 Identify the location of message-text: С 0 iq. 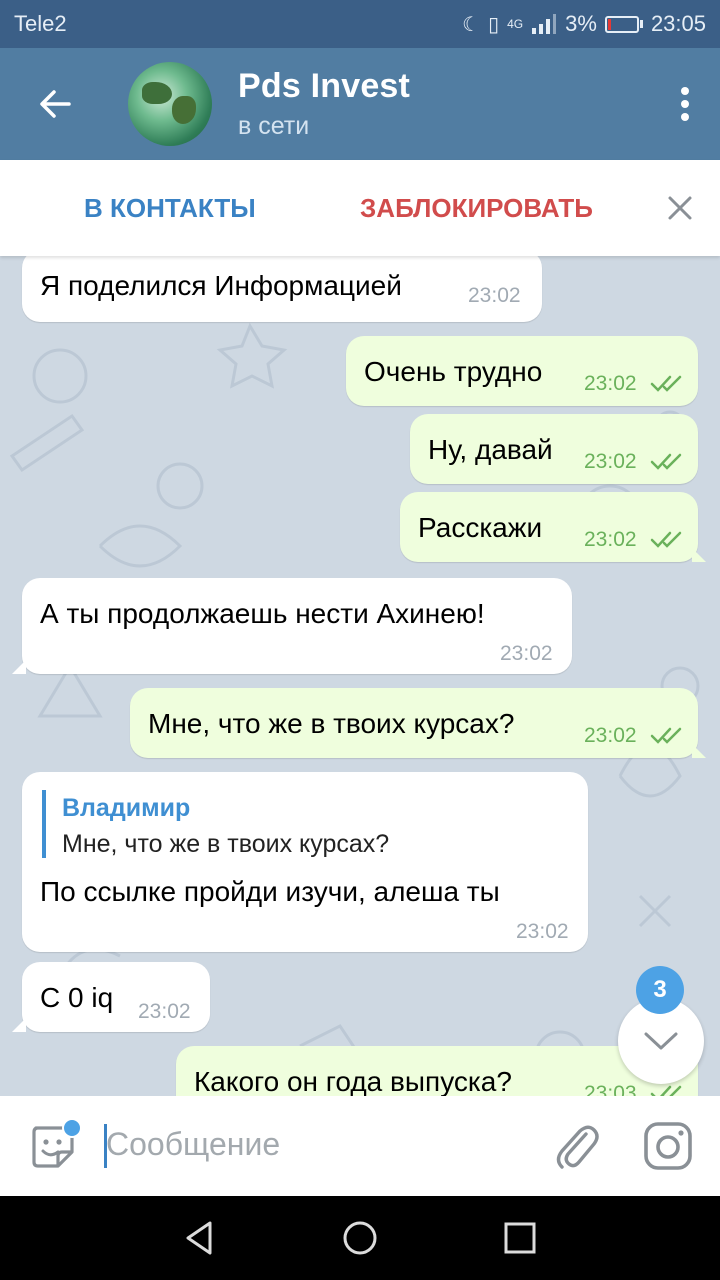
(77, 997).